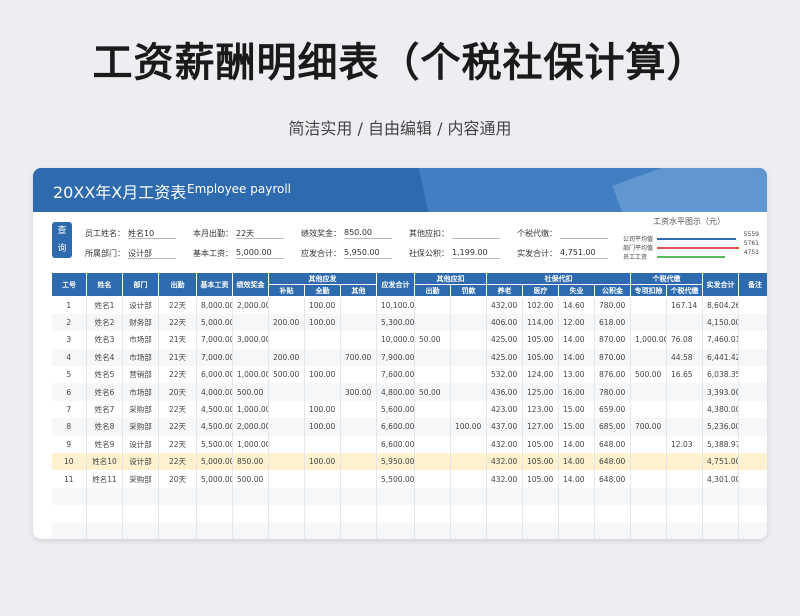 The image size is (800, 616). What do you see at coordinates (559, 278) in the screenshot?
I see `column-header: 社保代扣` at bounding box center [559, 278].